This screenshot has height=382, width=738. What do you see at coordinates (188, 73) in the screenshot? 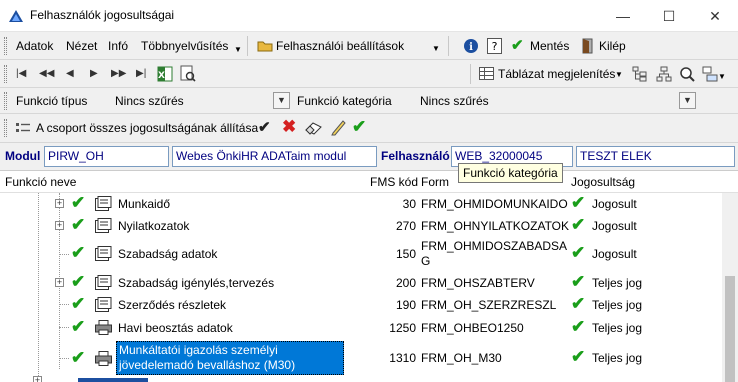
I see `print-preview-icon` at bounding box center [188, 73].